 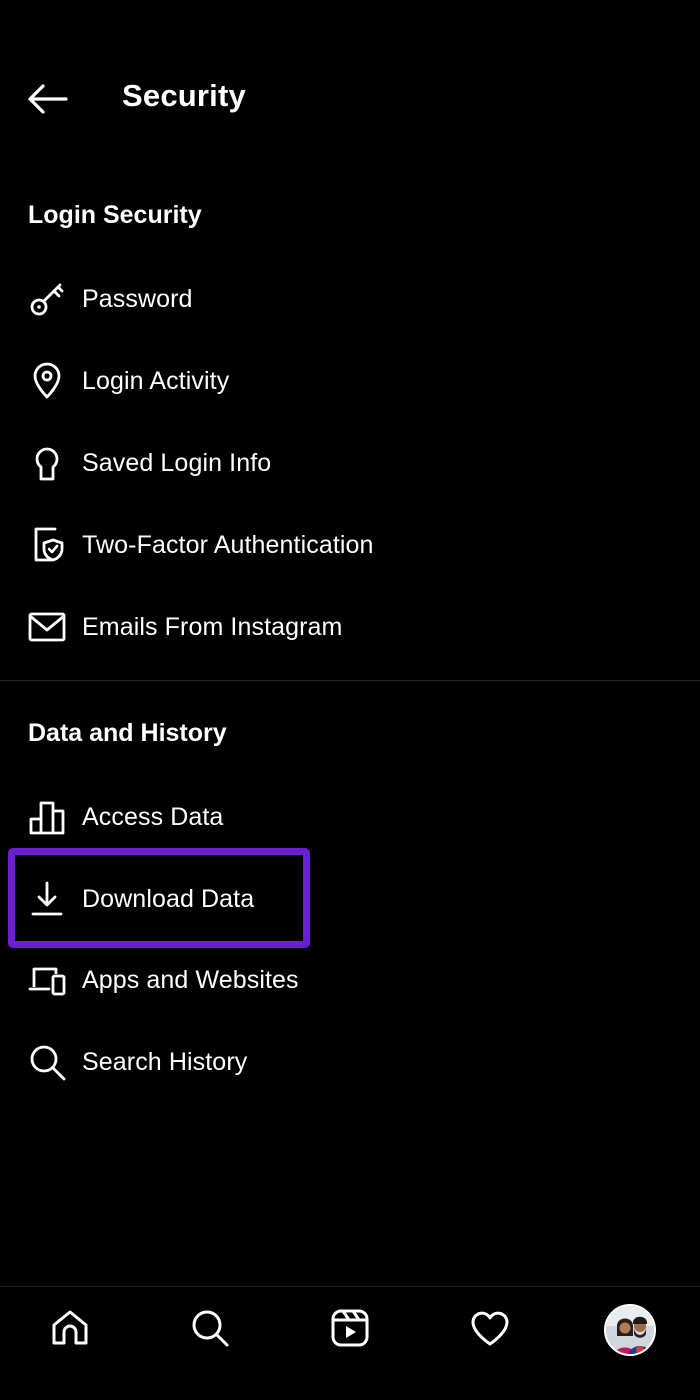 I want to click on menu-item-label: Download Data, so click(x=168, y=898).